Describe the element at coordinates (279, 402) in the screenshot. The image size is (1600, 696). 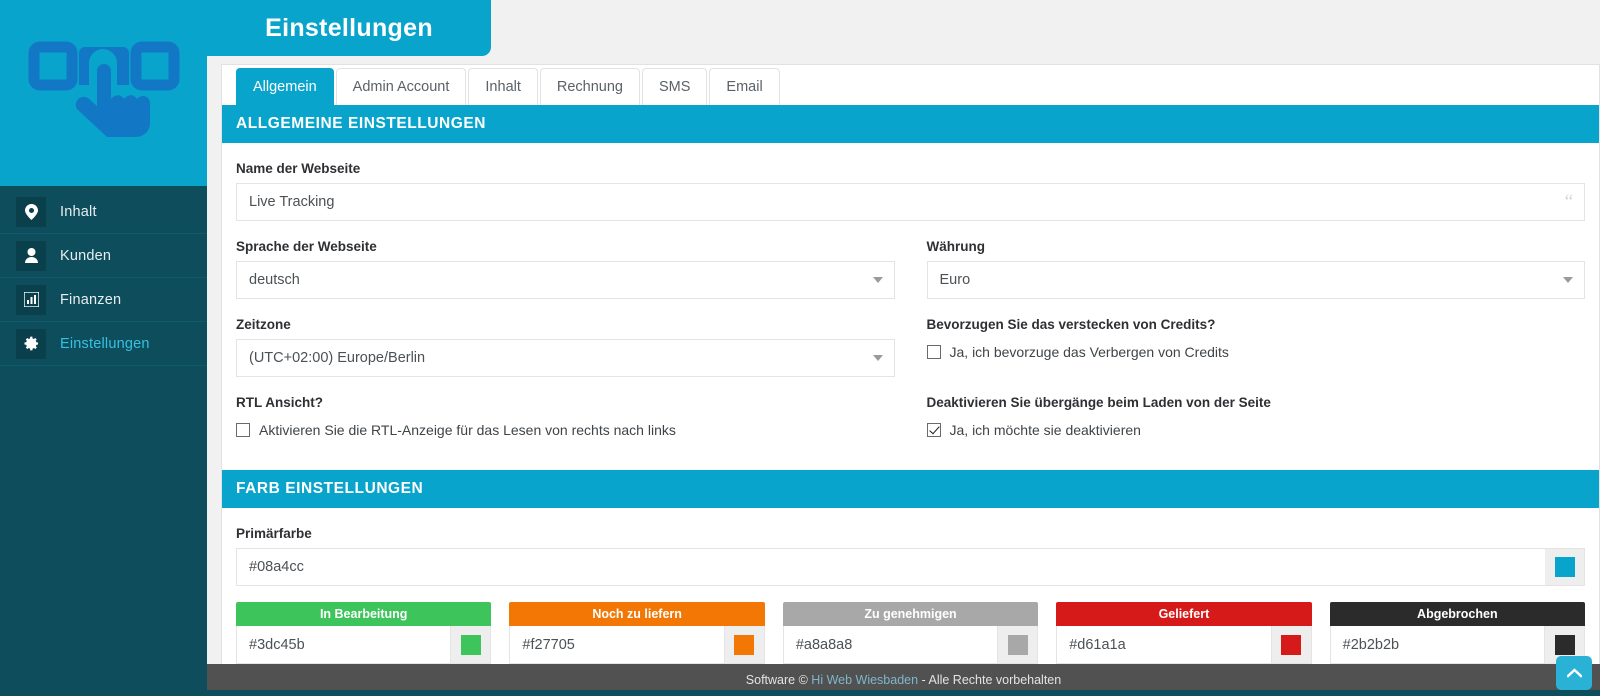
I see `rtl-label: RTL Ansicht?` at that location.